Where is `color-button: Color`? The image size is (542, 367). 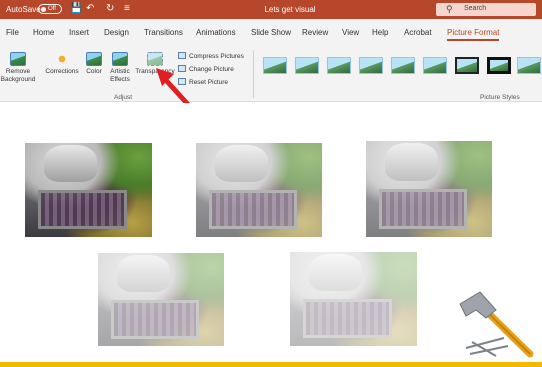
color-button: Color is located at coordinates (94, 64).